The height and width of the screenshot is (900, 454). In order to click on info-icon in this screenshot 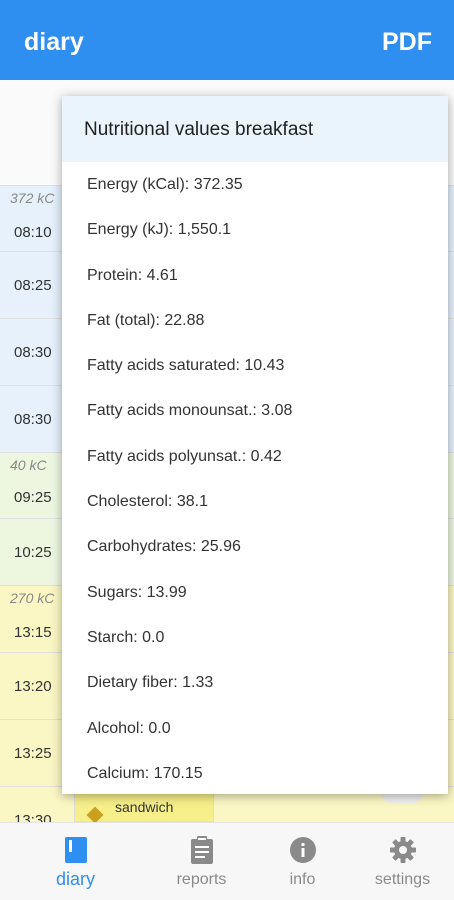, I will do `click(302, 850)`.